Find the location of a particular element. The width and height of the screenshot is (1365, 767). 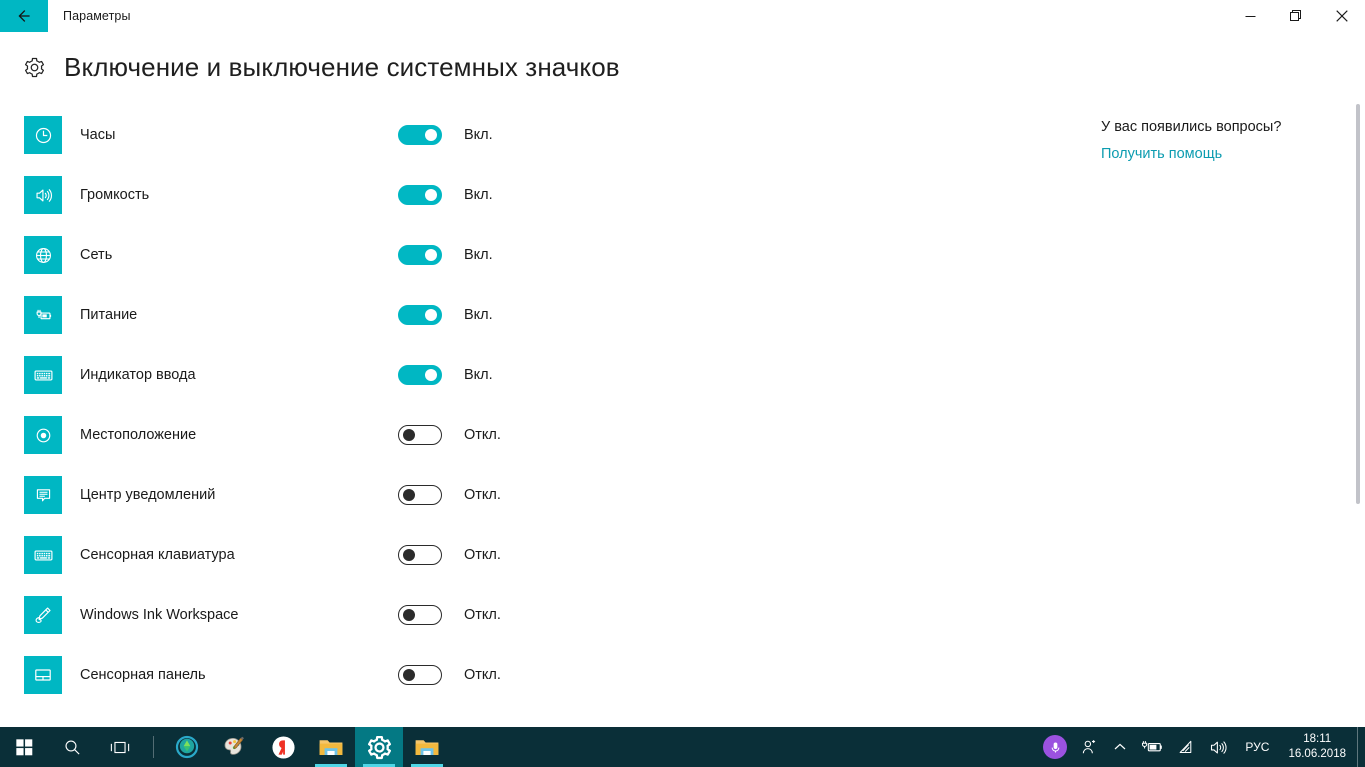

start-button is located at coordinates (24, 747).